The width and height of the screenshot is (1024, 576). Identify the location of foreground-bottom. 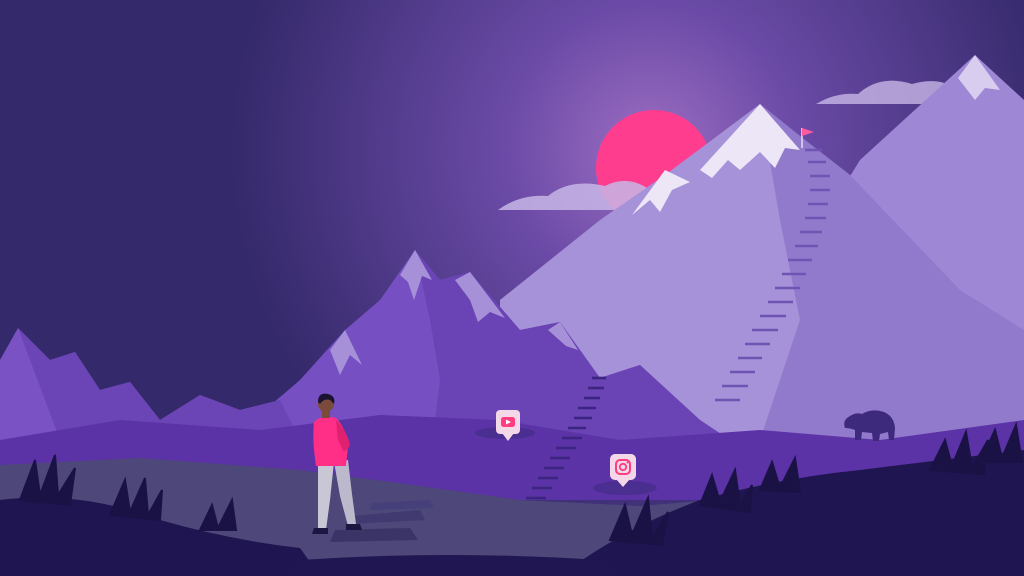
(450, 565).